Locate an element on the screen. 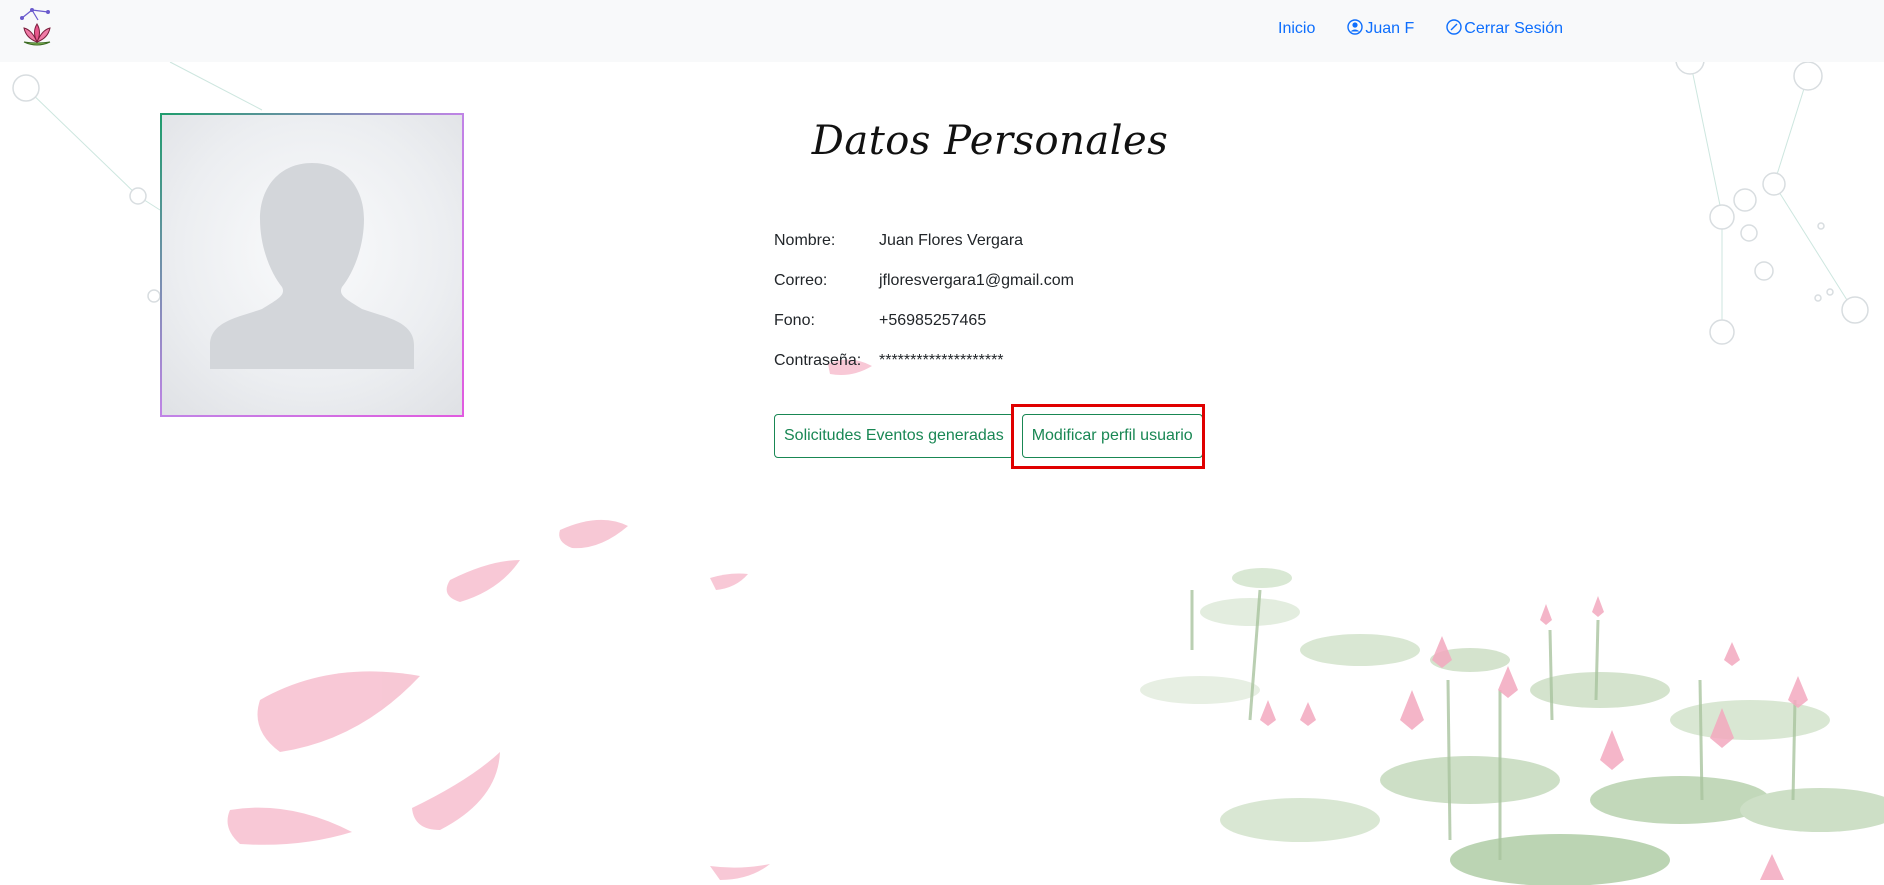 The width and height of the screenshot is (1884, 885). nav-link-logout-label: Cerrar Sesión is located at coordinates (1513, 28).